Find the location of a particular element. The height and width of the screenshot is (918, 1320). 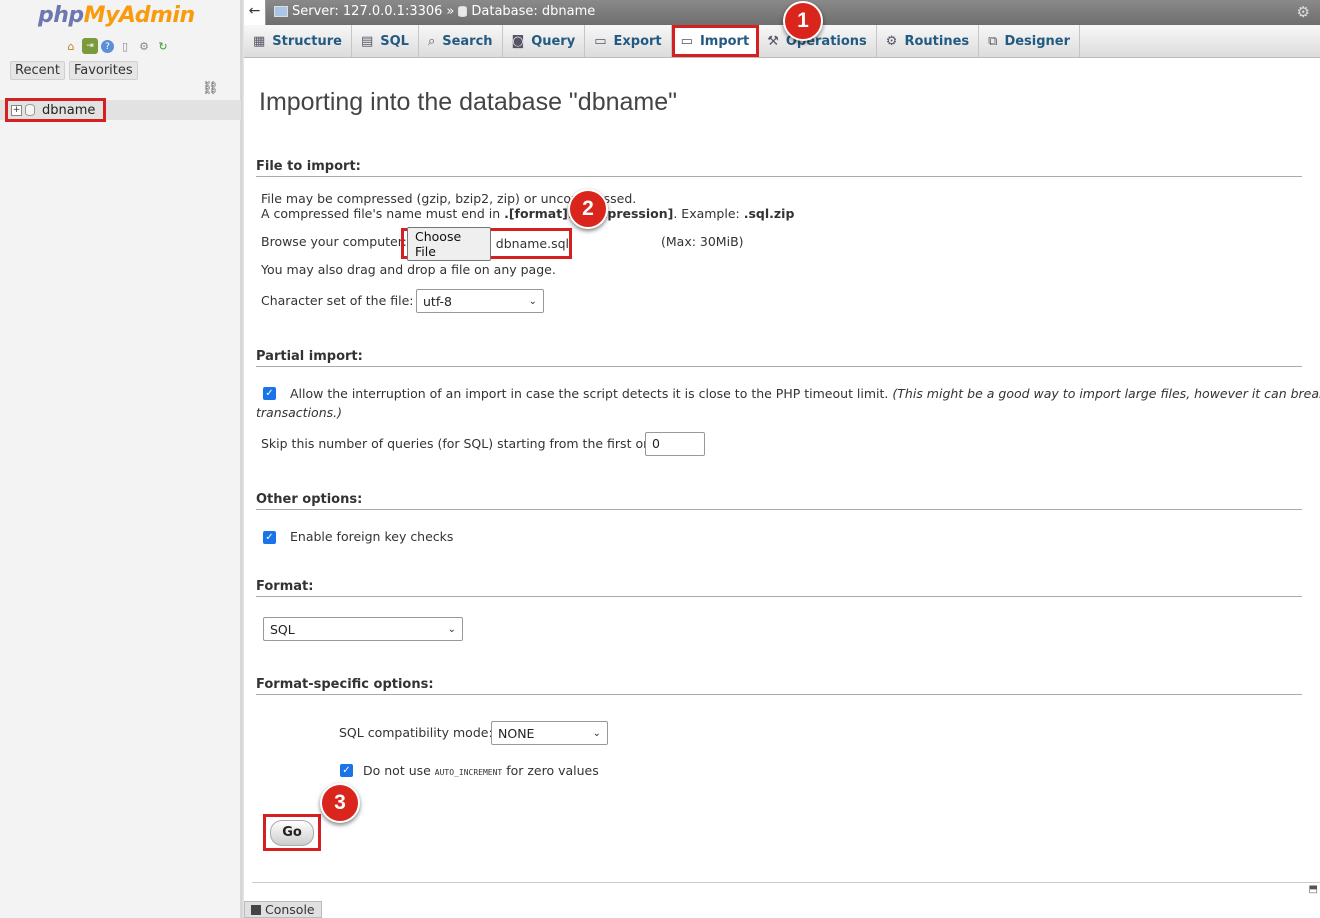

search-icon: ⌕ is located at coordinates (431, 41).